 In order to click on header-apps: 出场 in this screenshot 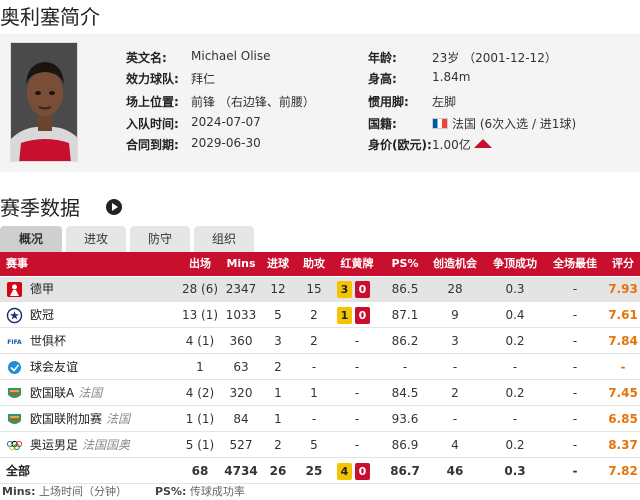, I will do `click(200, 264)`.